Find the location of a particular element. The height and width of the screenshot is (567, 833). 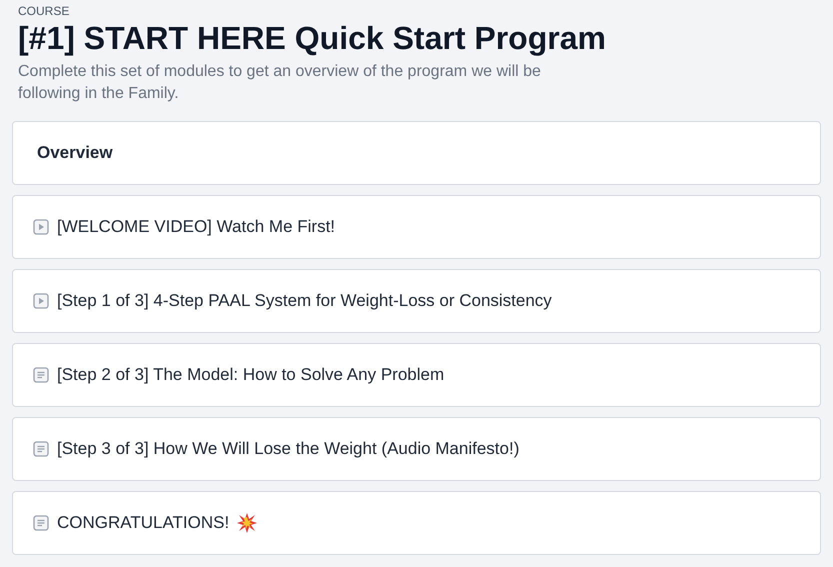

lesson-item: [Step 3 of 3] How We Will Lose the Weight (Audio Manifesto!) is located at coordinates (416, 449).